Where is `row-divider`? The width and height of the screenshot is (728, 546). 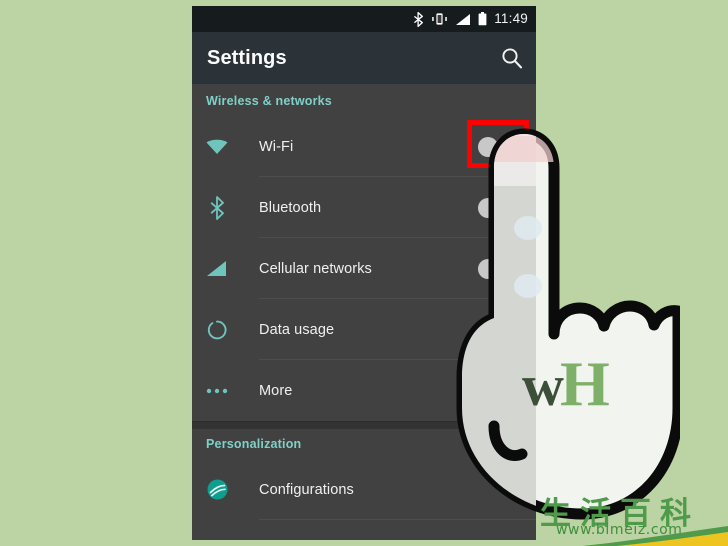 row-divider is located at coordinates (397, 519).